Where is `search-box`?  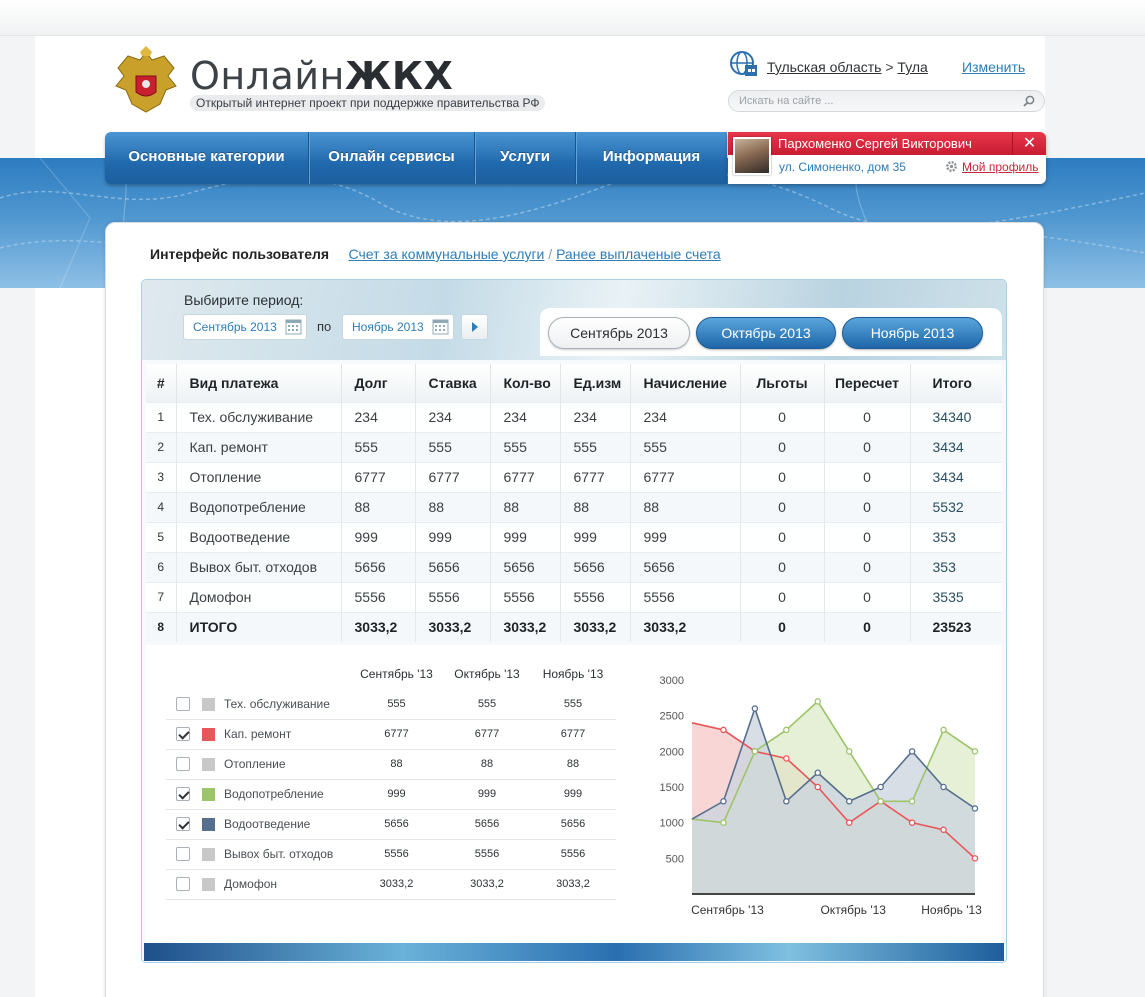 search-box is located at coordinates (886, 101).